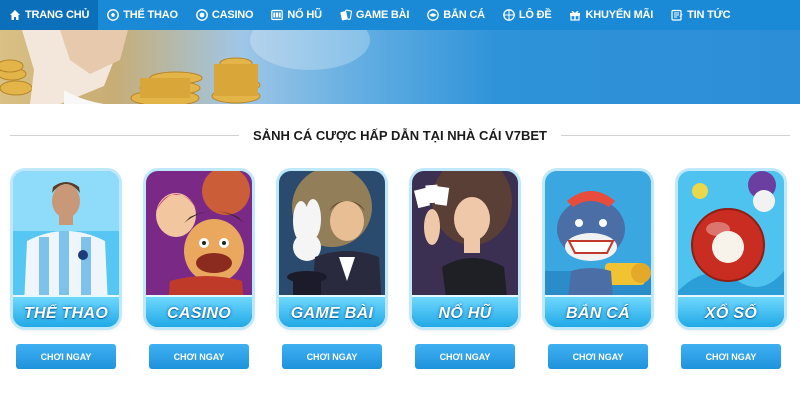  Describe the element at coordinates (332, 249) in the screenshot. I see `card-game-bai: GAME BÀI` at that location.